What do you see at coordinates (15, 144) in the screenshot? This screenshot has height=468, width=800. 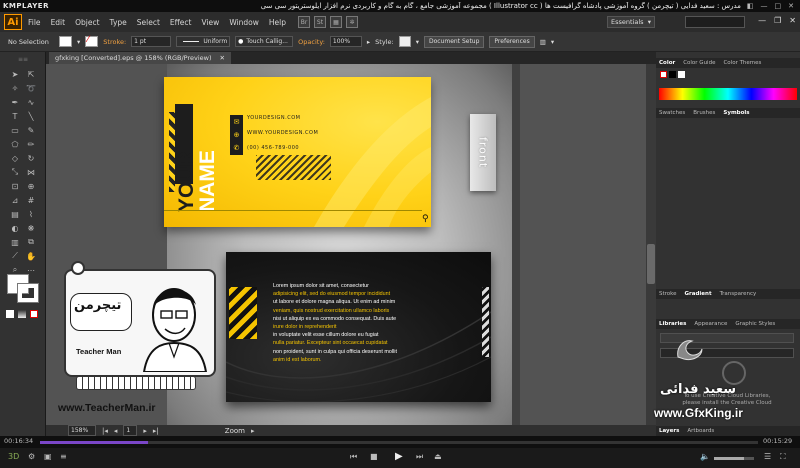 I see `shaper-tool-icon: ⬠` at bounding box center [15, 144].